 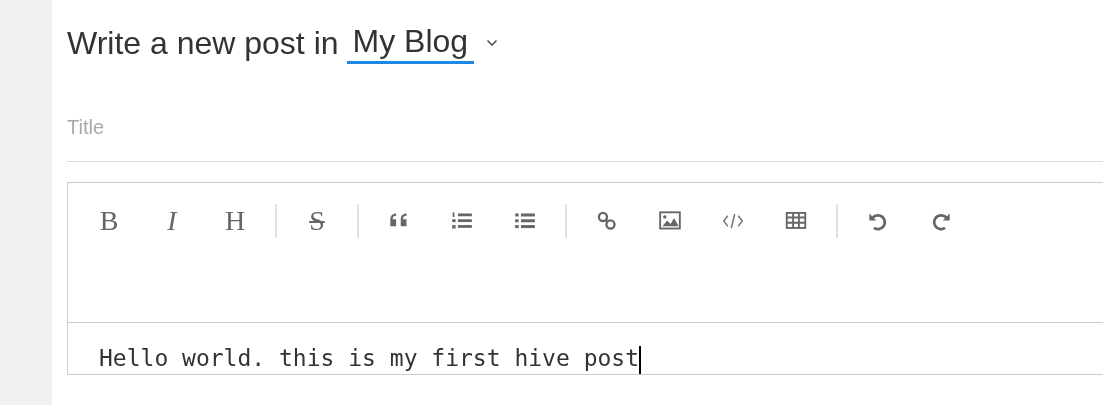 I want to click on blog-selector: My Blog, so click(x=410, y=43).